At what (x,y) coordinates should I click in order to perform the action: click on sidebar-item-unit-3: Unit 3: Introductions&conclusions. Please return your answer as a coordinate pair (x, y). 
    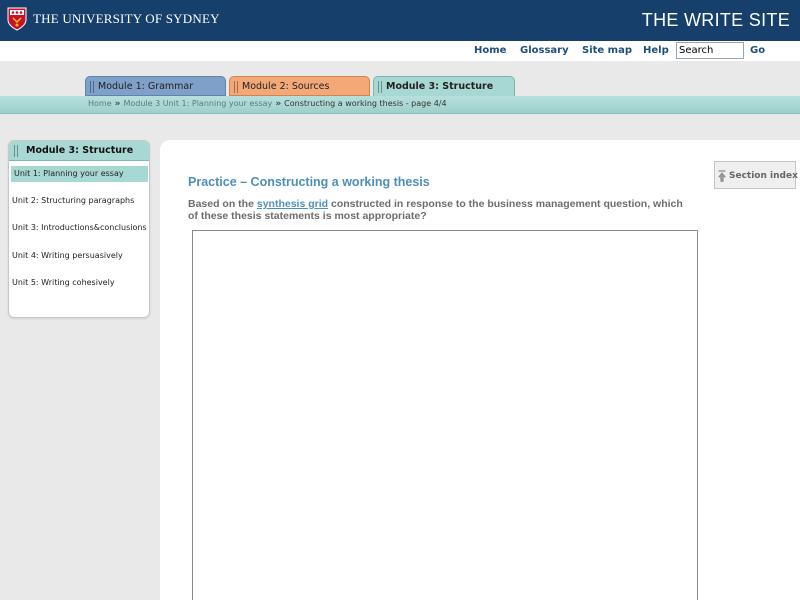
    Looking at the image, I should click on (79, 228).